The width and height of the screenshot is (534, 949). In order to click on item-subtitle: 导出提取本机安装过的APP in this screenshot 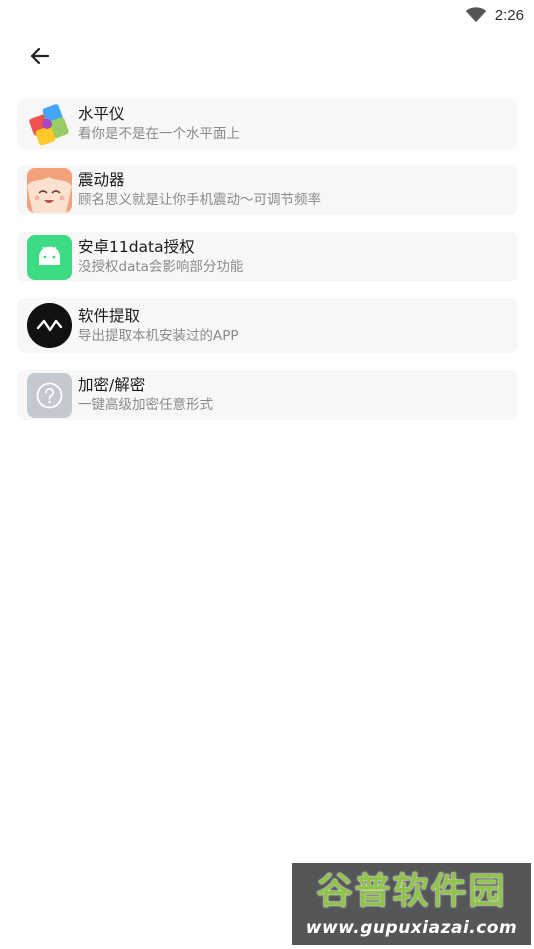, I will do `click(158, 335)`.